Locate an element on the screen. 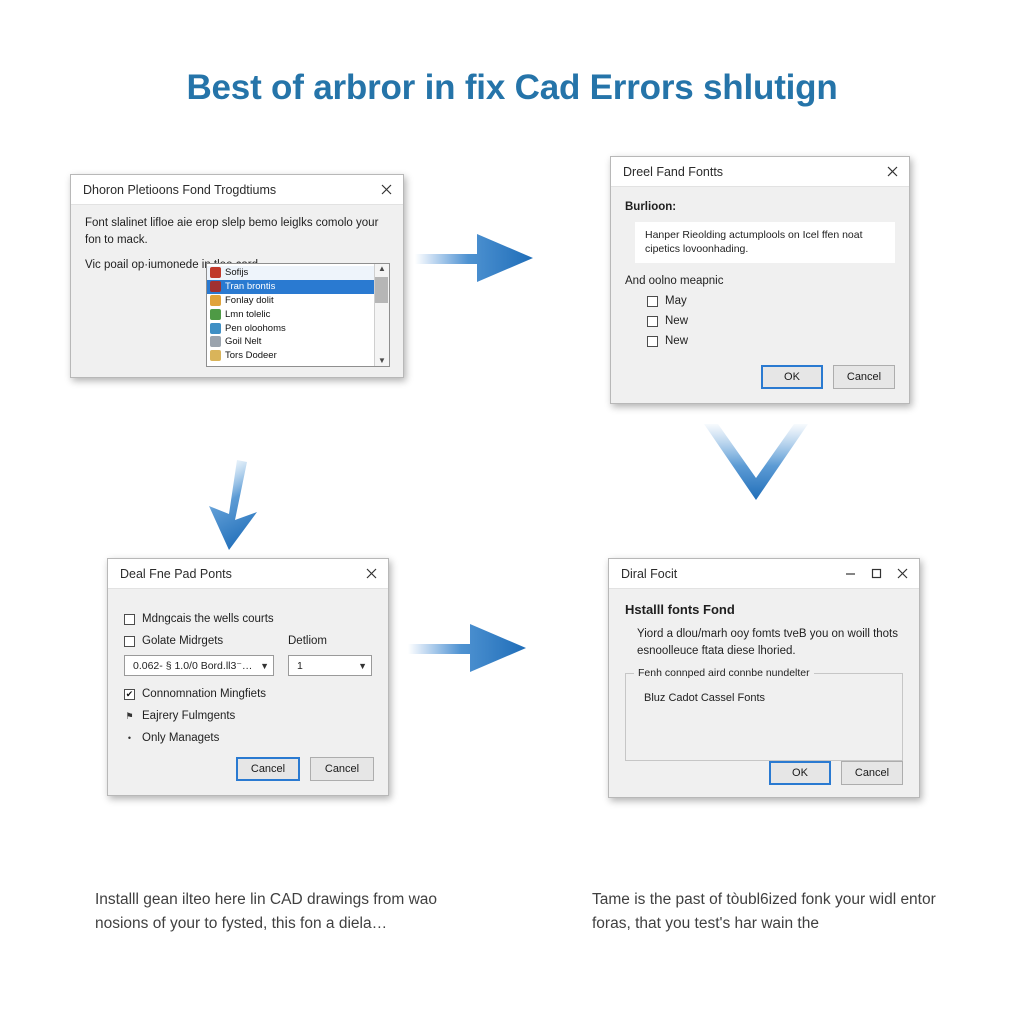 This screenshot has width=1024, height=1024. count-dropdown: 1 ▼ is located at coordinates (330, 665).